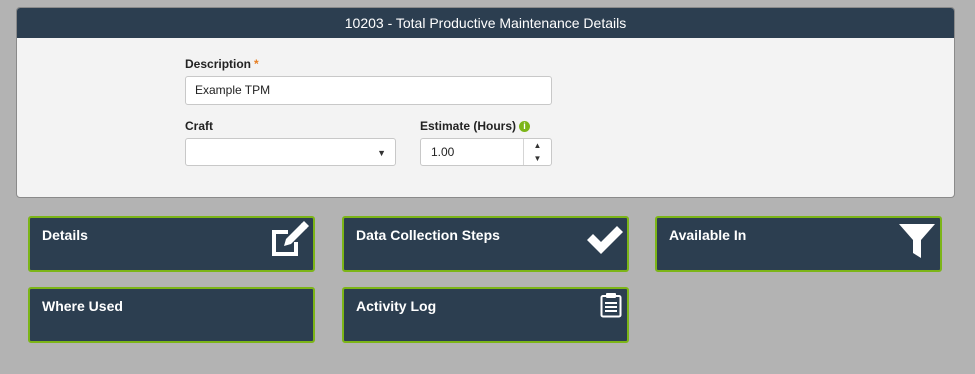 The image size is (975, 374). What do you see at coordinates (611, 305) in the screenshot?
I see `clipboard-icon` at bounding box center [611, 305].